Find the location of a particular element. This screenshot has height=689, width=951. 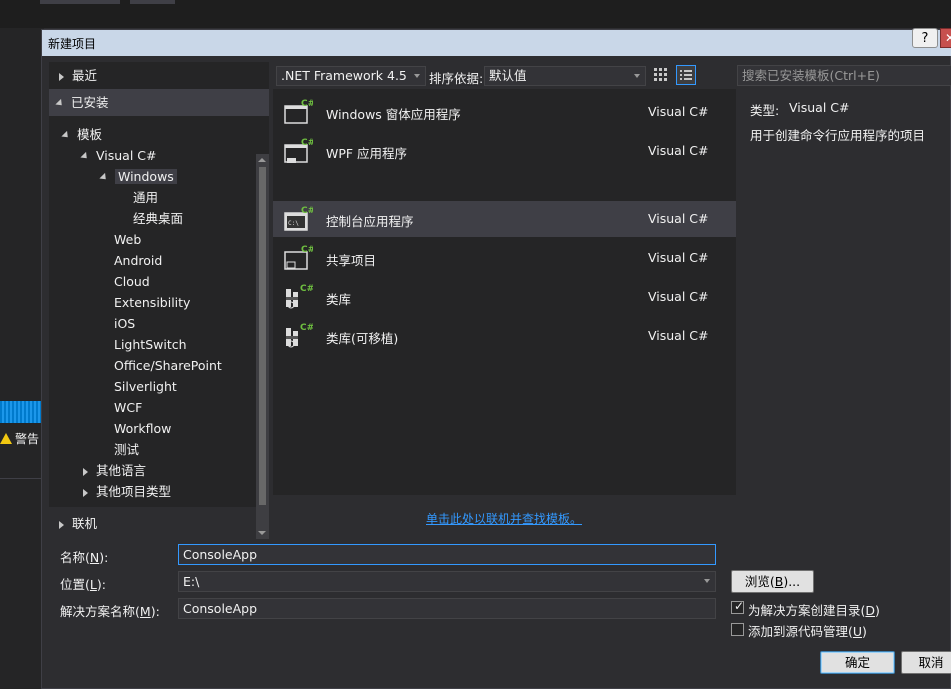

template-row-winforms: C# Windows 窗体应用程序 Visual C# is located at coordinates (504, 112).